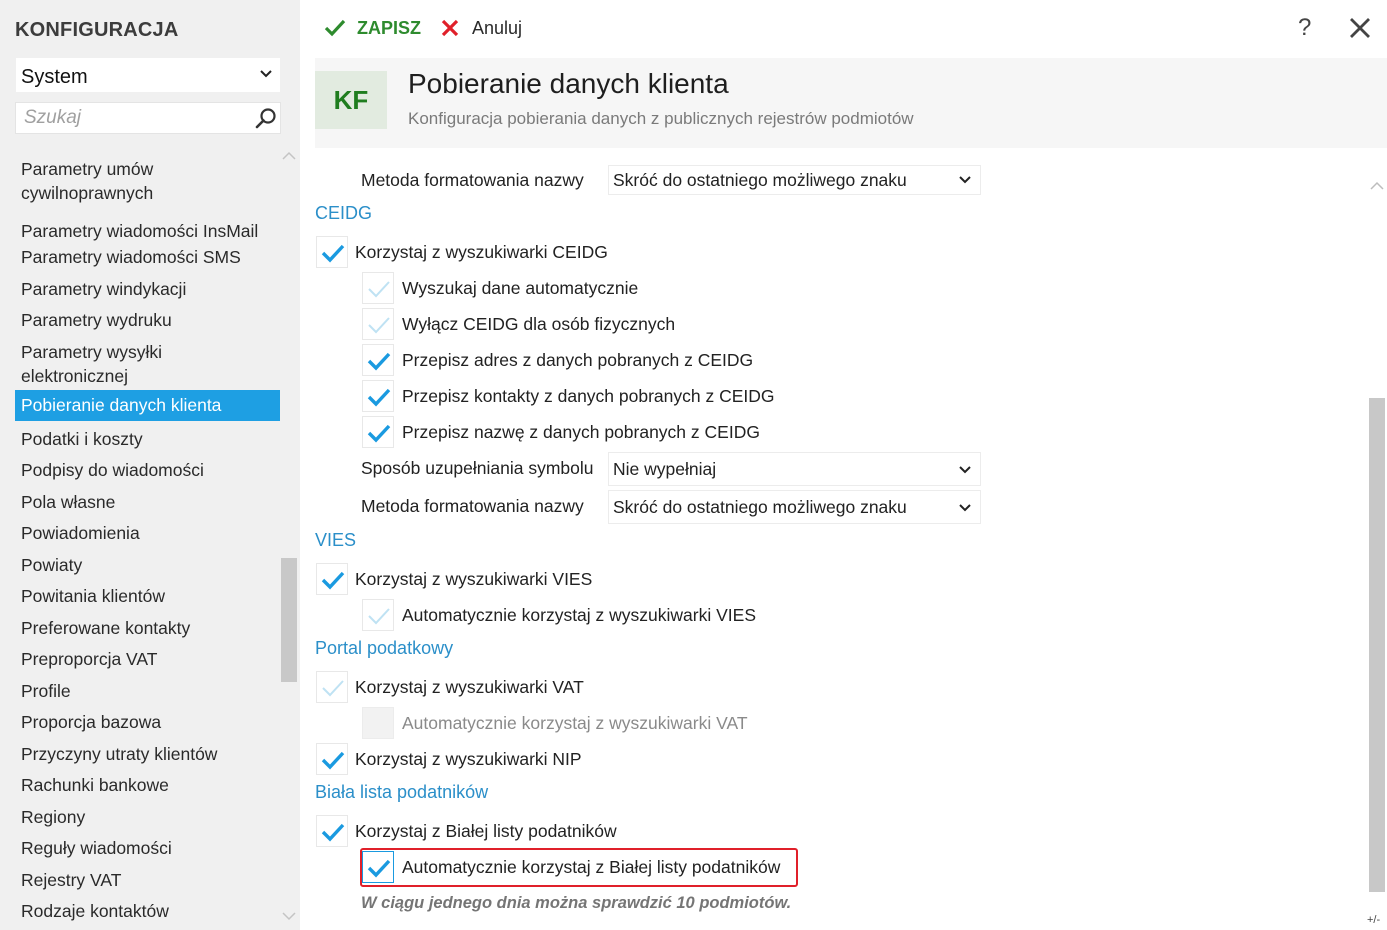 Image resolution: width=1387 pixels, height=930 pixels. What do you see at coordinates (378, 723) in the screenshot?
I see `portal-auto-vat-checkbox` at bounding box center [378, 723].